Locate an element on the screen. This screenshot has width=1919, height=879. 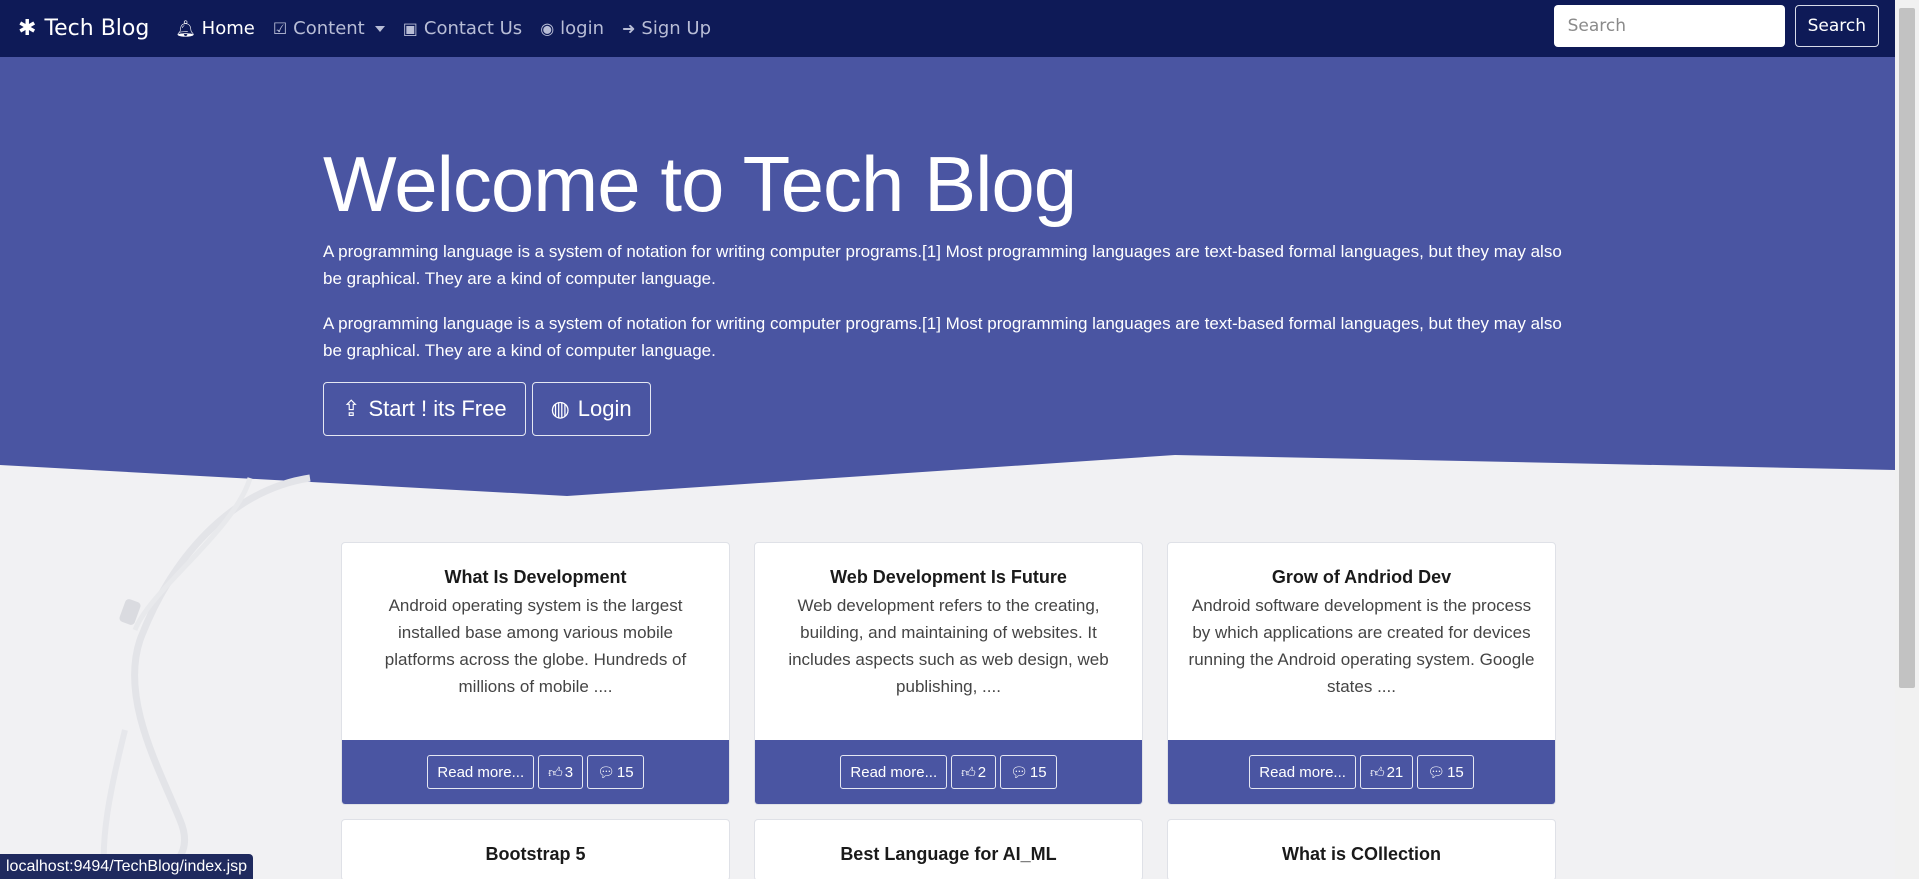
nav-item-content: ☑ Content is located at coordinates (329, 28).